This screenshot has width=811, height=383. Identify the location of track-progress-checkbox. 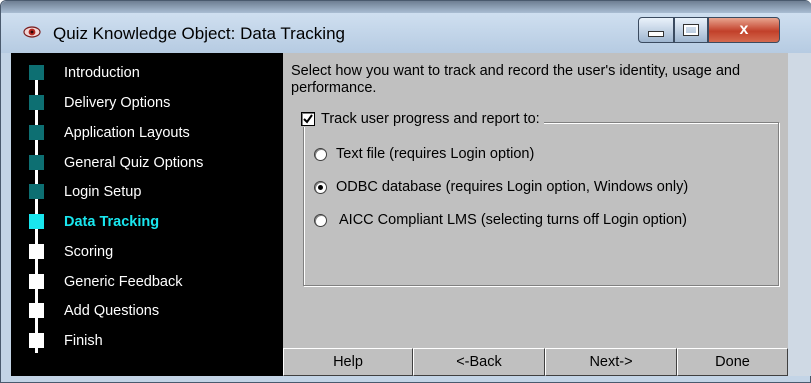
(308, 119).